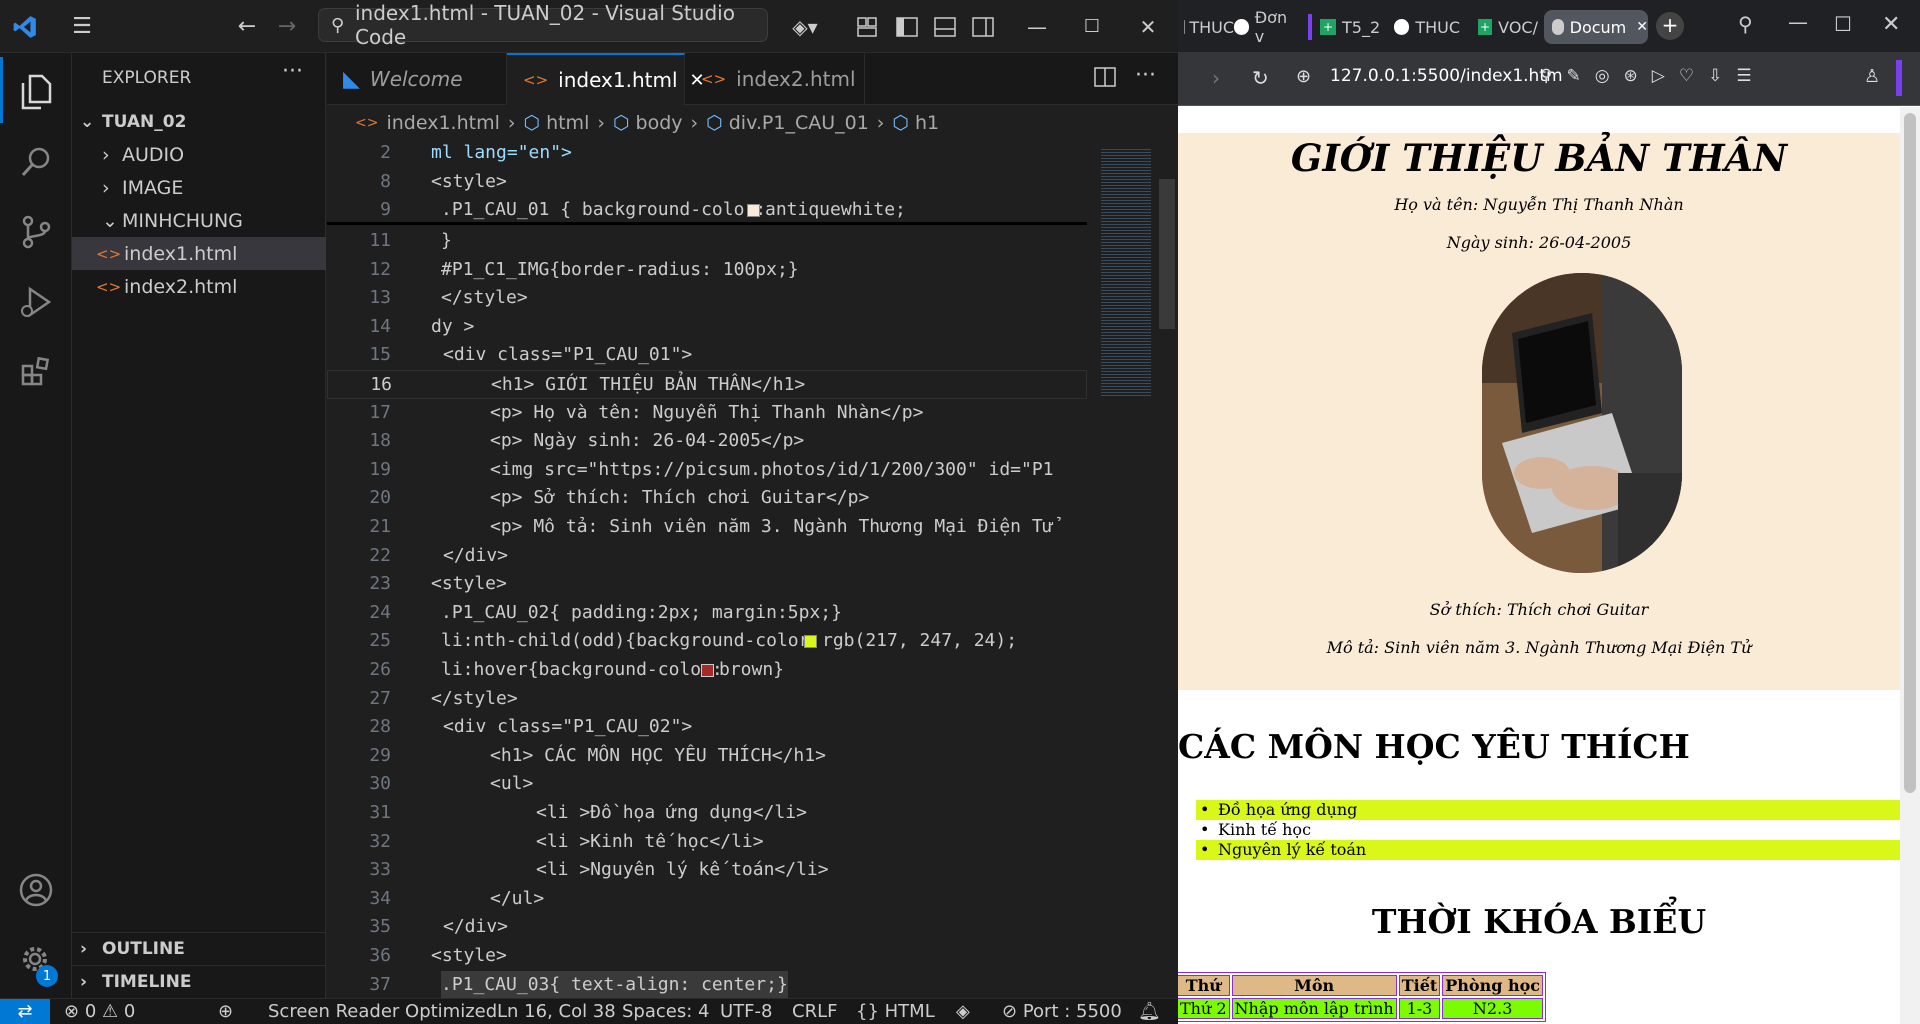 The width and height of the screenshot is (1920, 1024). Describe the element at coordinates (1558, 27) in the screenshot. I see `globe-icon` at that location.